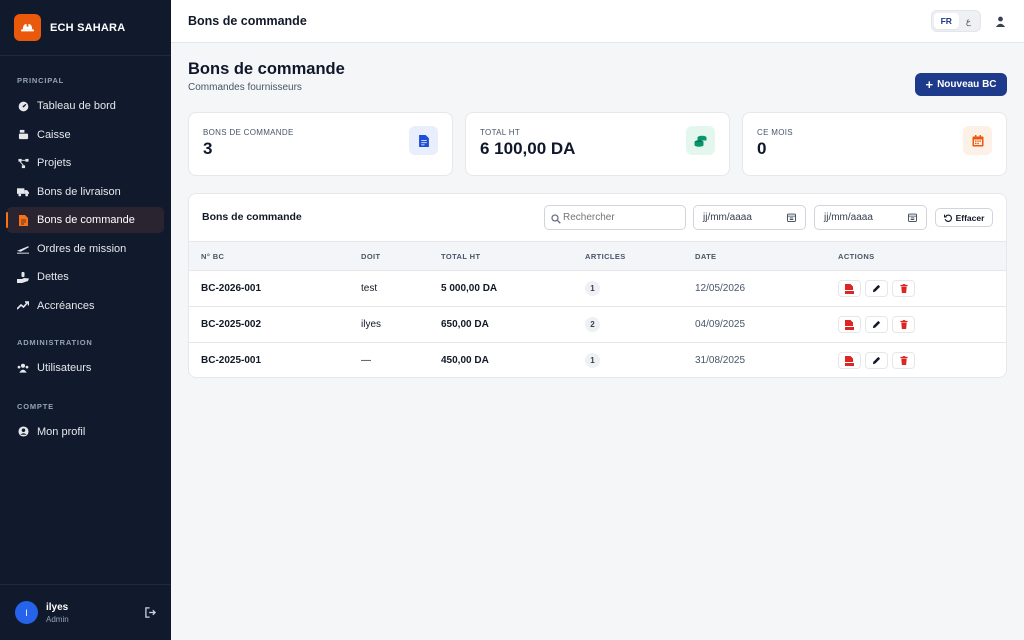 The height and width of the screenshot is (640, 1024). Describe the element at coordinates (615, 217) in the screenshot. I see `search-input` at that location.